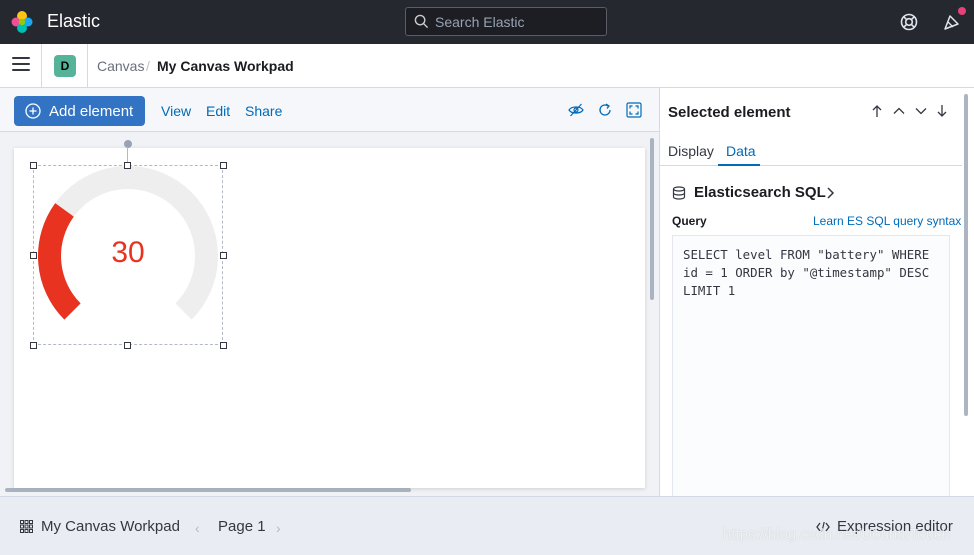 The image size is (974, 555). Describe the element at coordinates (887, 221) in the screenshot. I see `sql-help-link: Learn ES SQL query syntax` at that location.